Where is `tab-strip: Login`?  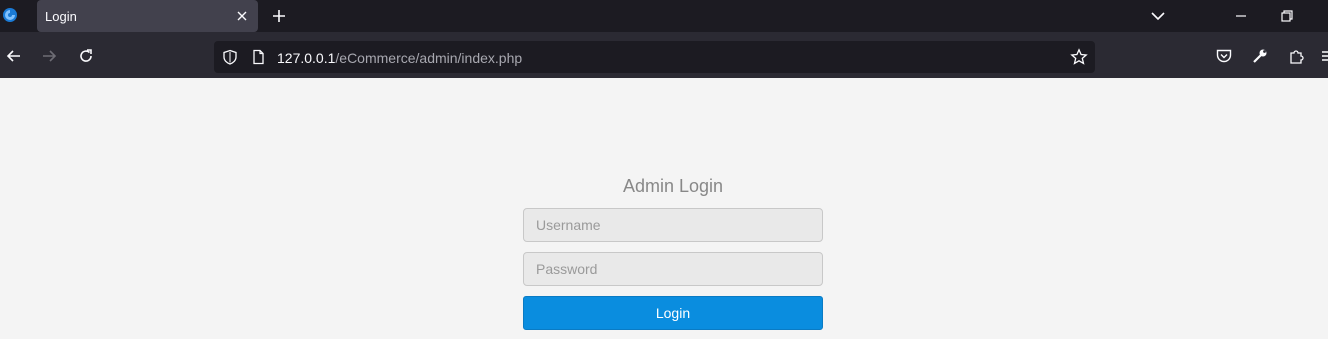
tab-strip: Login is located at coordinates (664, 16).